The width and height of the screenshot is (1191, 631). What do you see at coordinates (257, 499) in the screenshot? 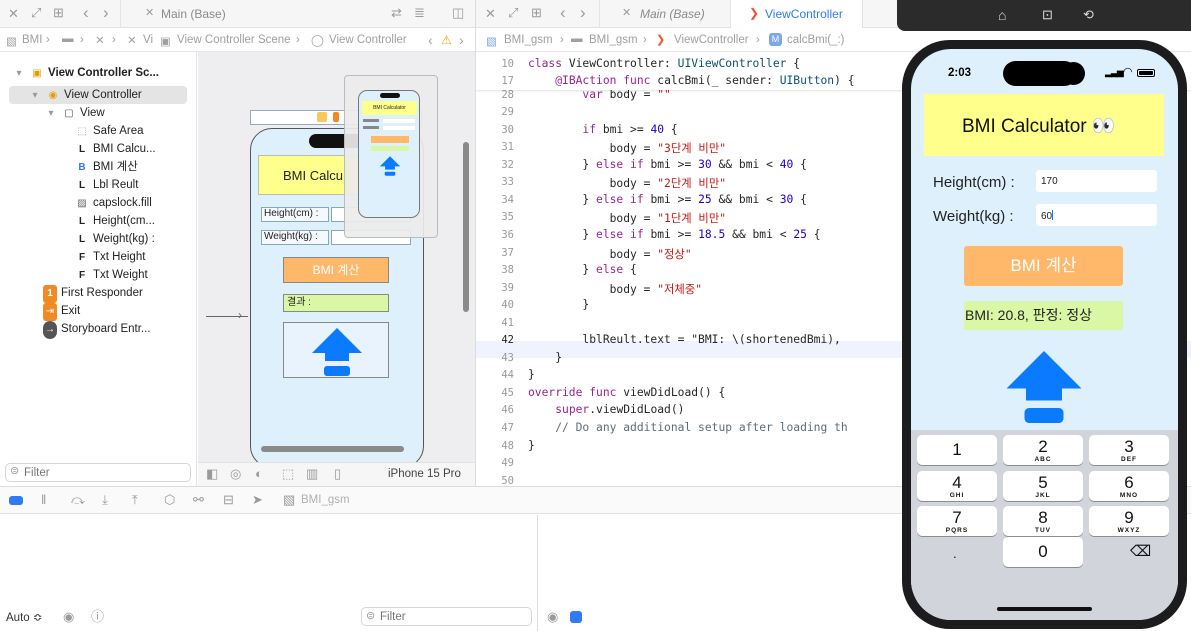
I see `location-icon: ➤` at bounding box center [257, 499].